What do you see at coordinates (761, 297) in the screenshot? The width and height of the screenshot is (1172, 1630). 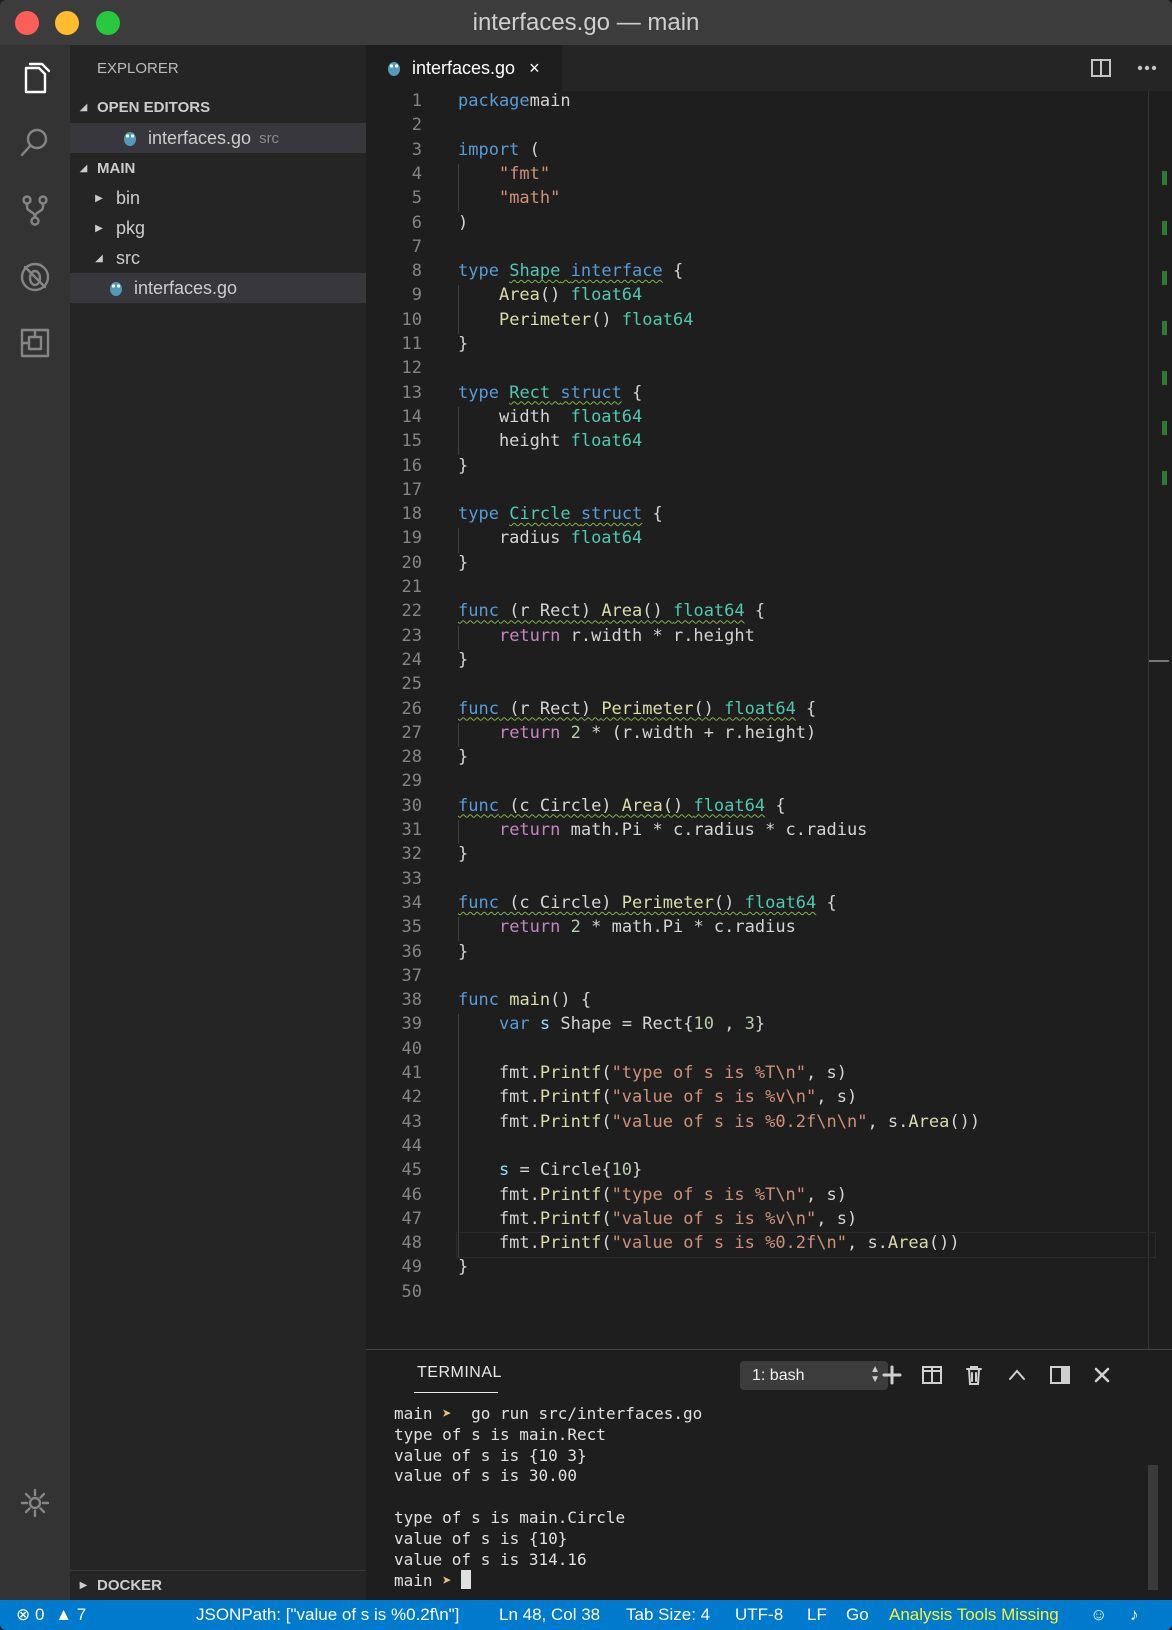 I see `code-line: 9 Area() float64` at bounding box center [761, 297].